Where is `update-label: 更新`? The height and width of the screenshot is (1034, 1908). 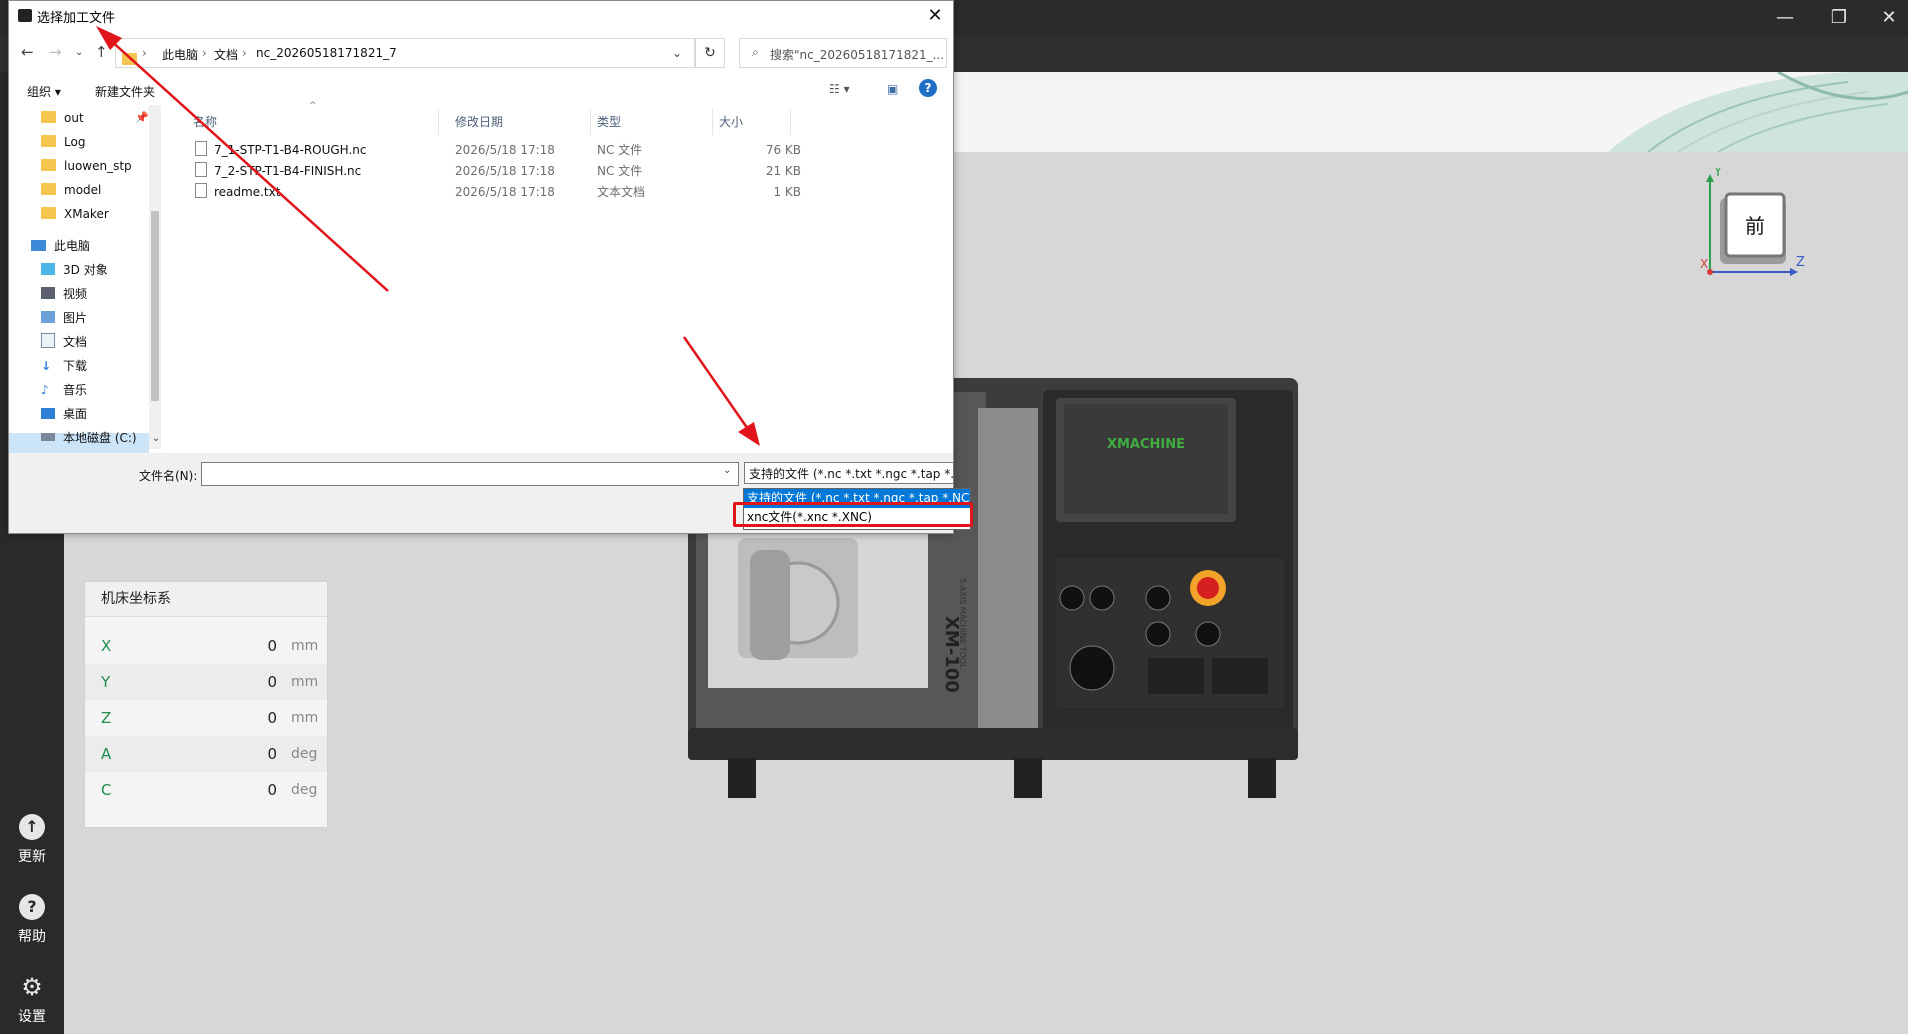 update-label: 更新 is located at coordinates (32, 857).